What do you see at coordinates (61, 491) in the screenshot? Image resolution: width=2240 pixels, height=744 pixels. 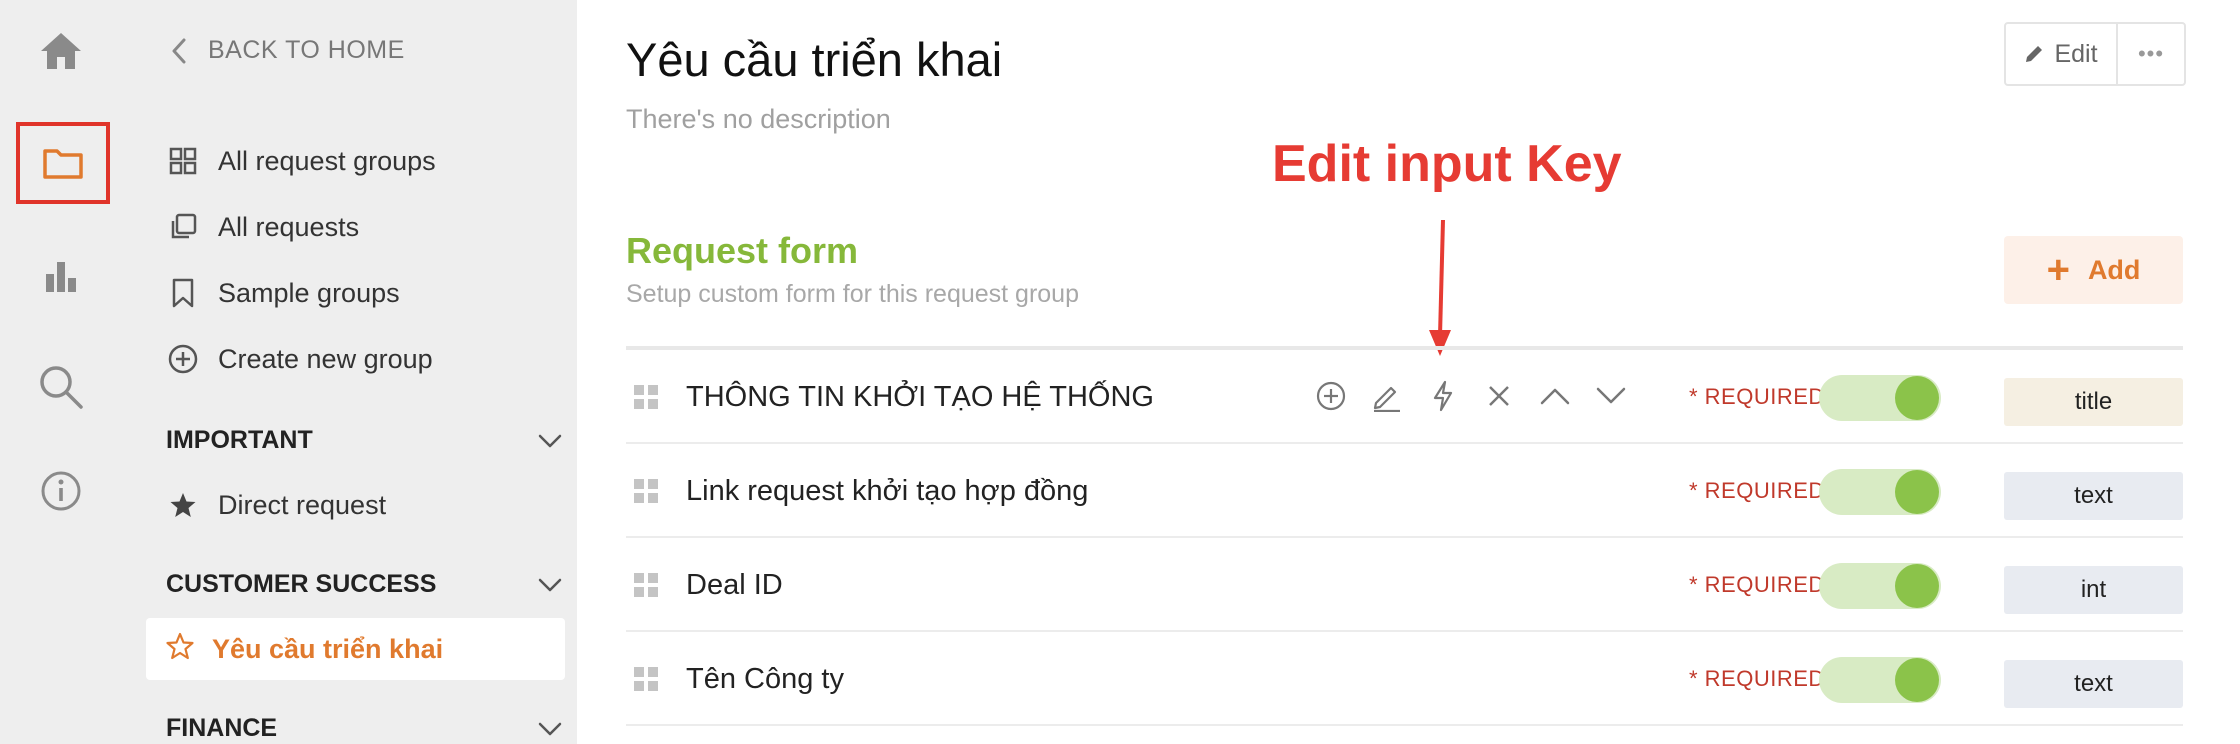 I see `info-icon` at bounding box center [61, 491].